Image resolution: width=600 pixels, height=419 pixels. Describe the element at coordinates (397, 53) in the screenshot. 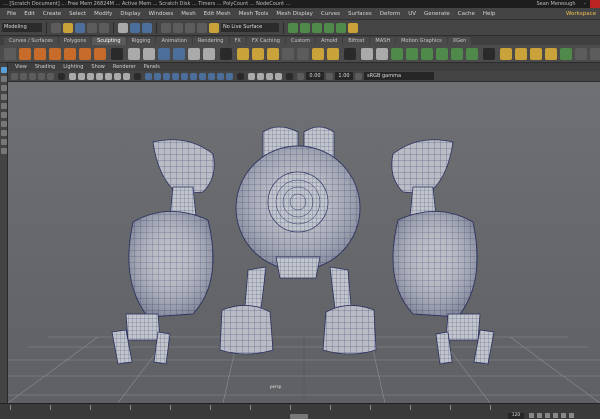

I see `uv-editor-icon` at that location.